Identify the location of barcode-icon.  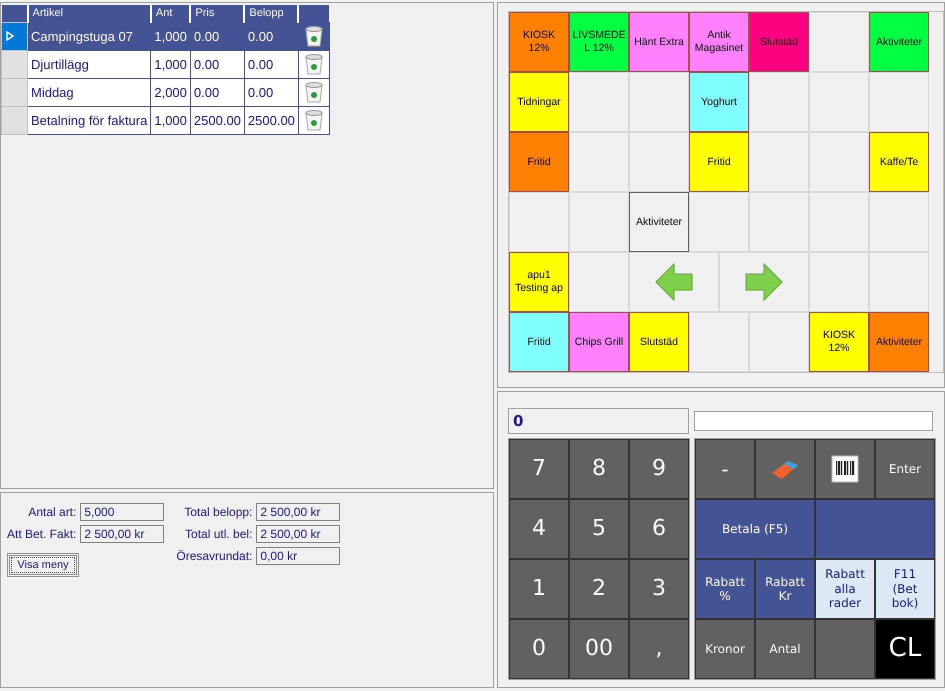
(845, 469).